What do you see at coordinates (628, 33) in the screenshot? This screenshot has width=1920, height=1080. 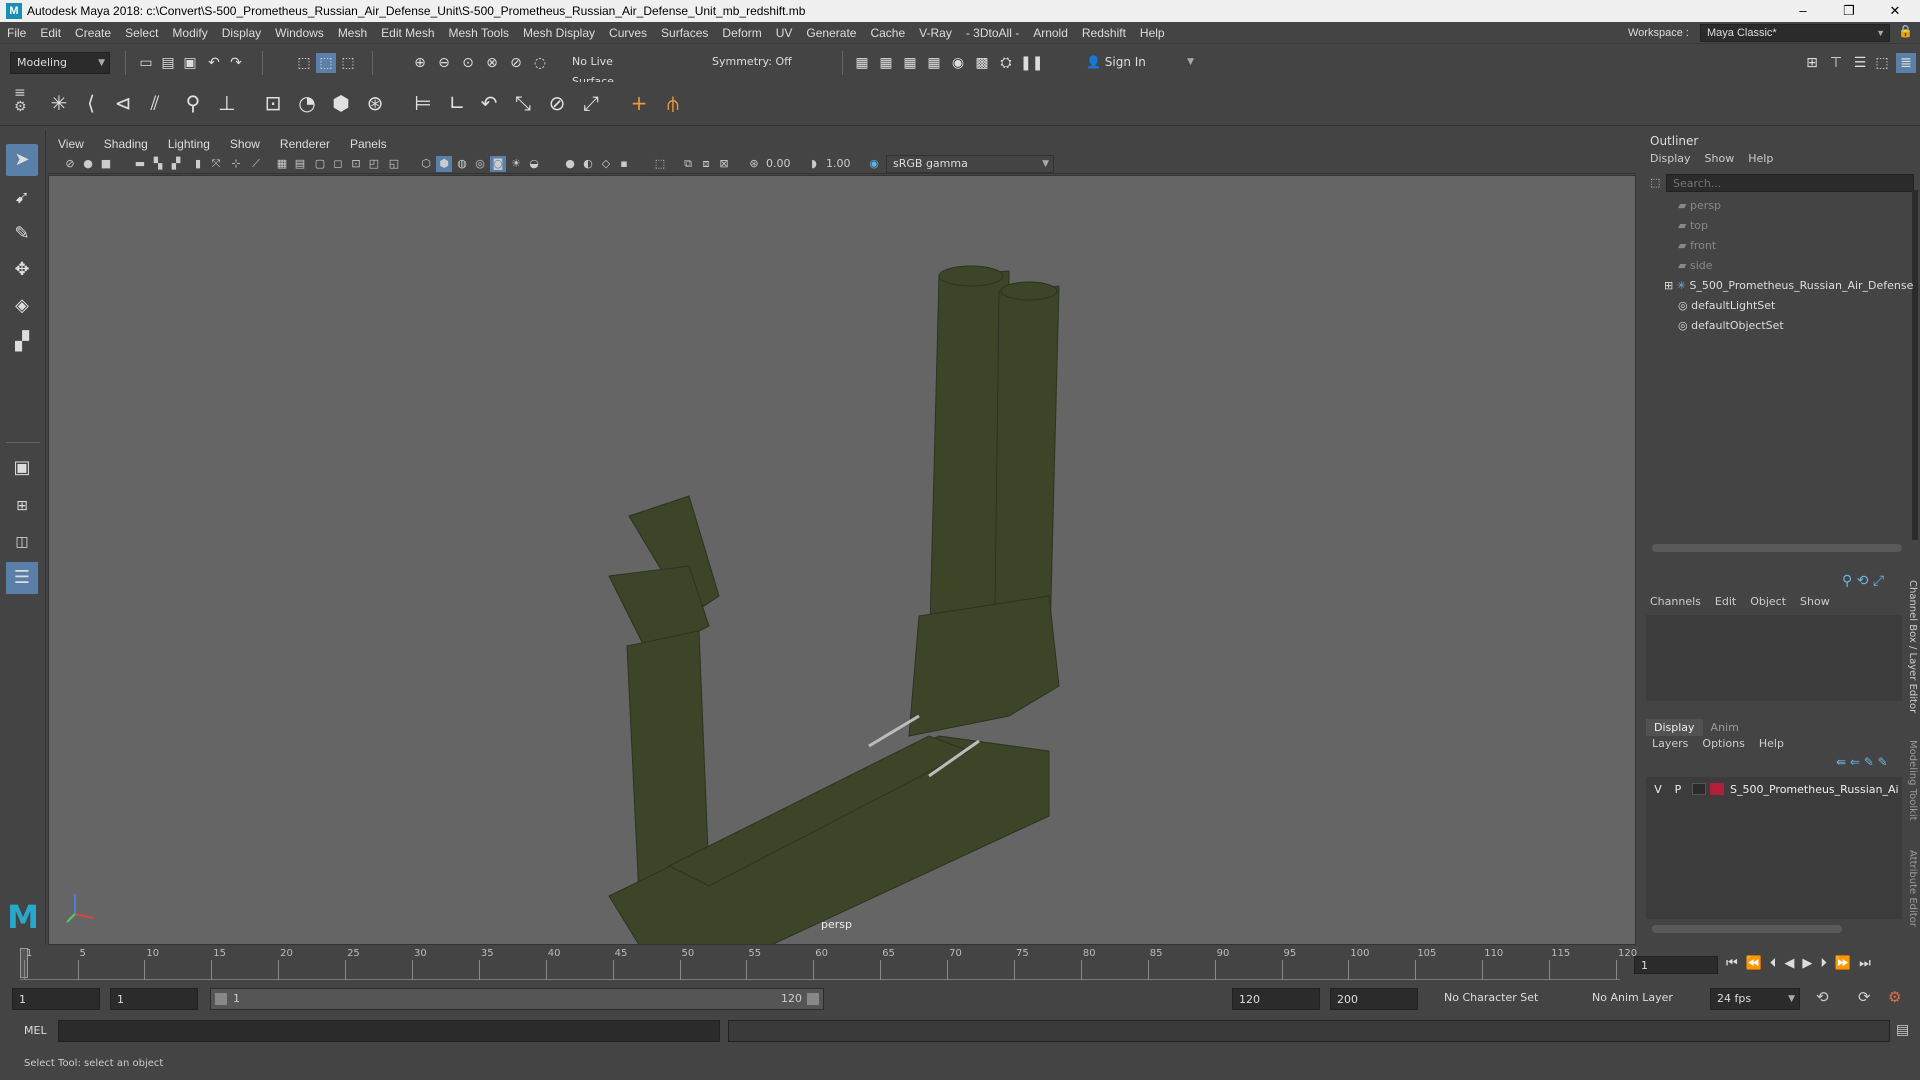 I see `menu-curves: Curves` at bounding box center [628, 33].